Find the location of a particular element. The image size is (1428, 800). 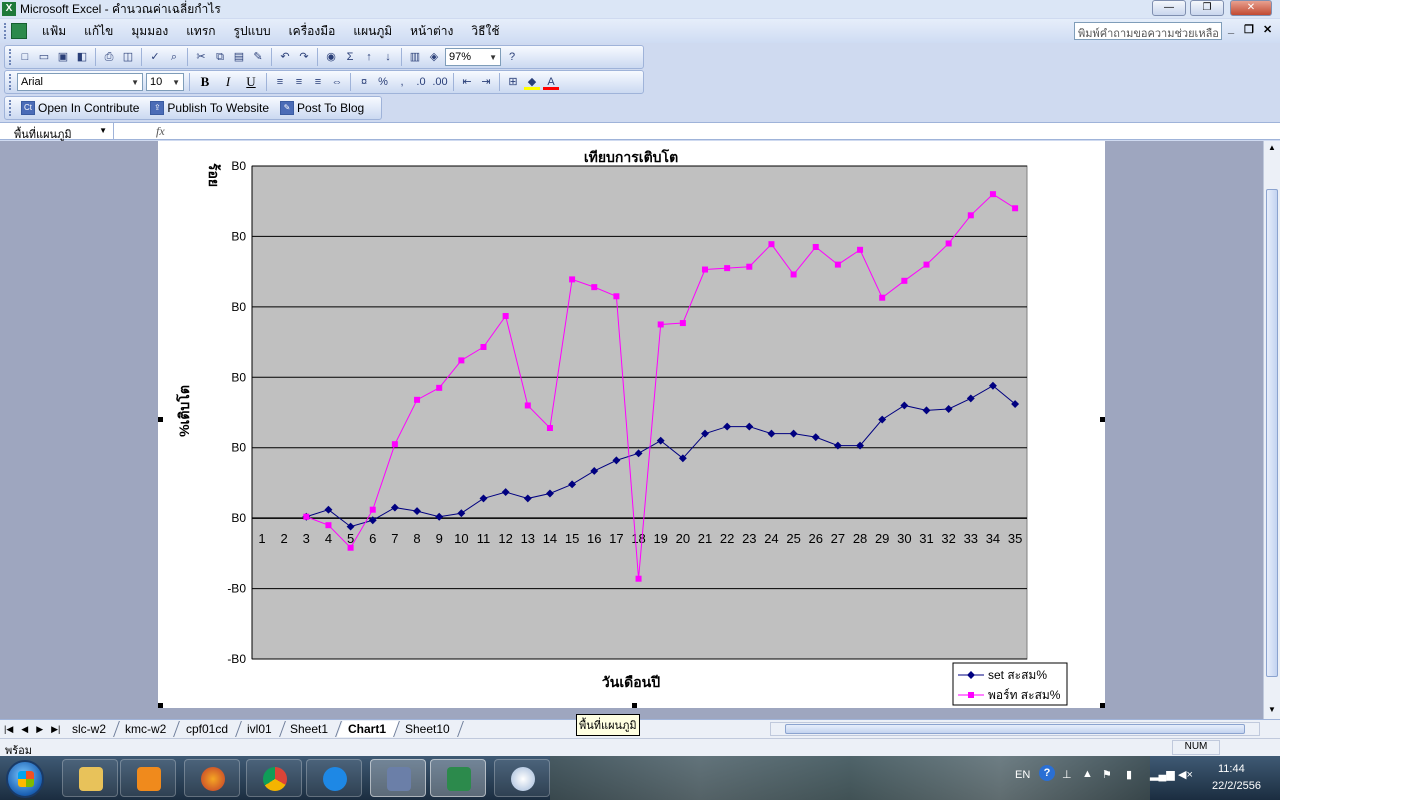

scroll-down-icon: ▼ is located at coordinates (1272, 709).